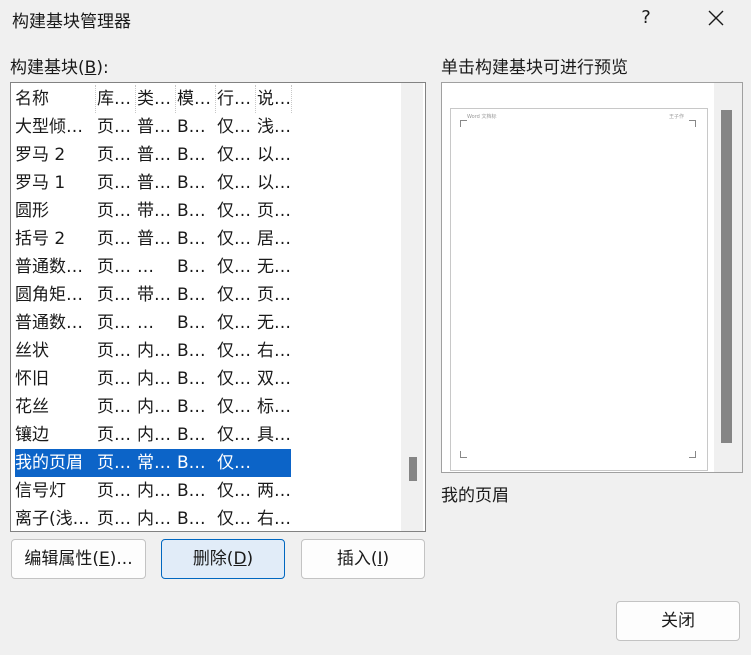  Describe the element at coordinates (726, 276) in the screenshot. I see `preview-scrollbar-thumb` at that location.